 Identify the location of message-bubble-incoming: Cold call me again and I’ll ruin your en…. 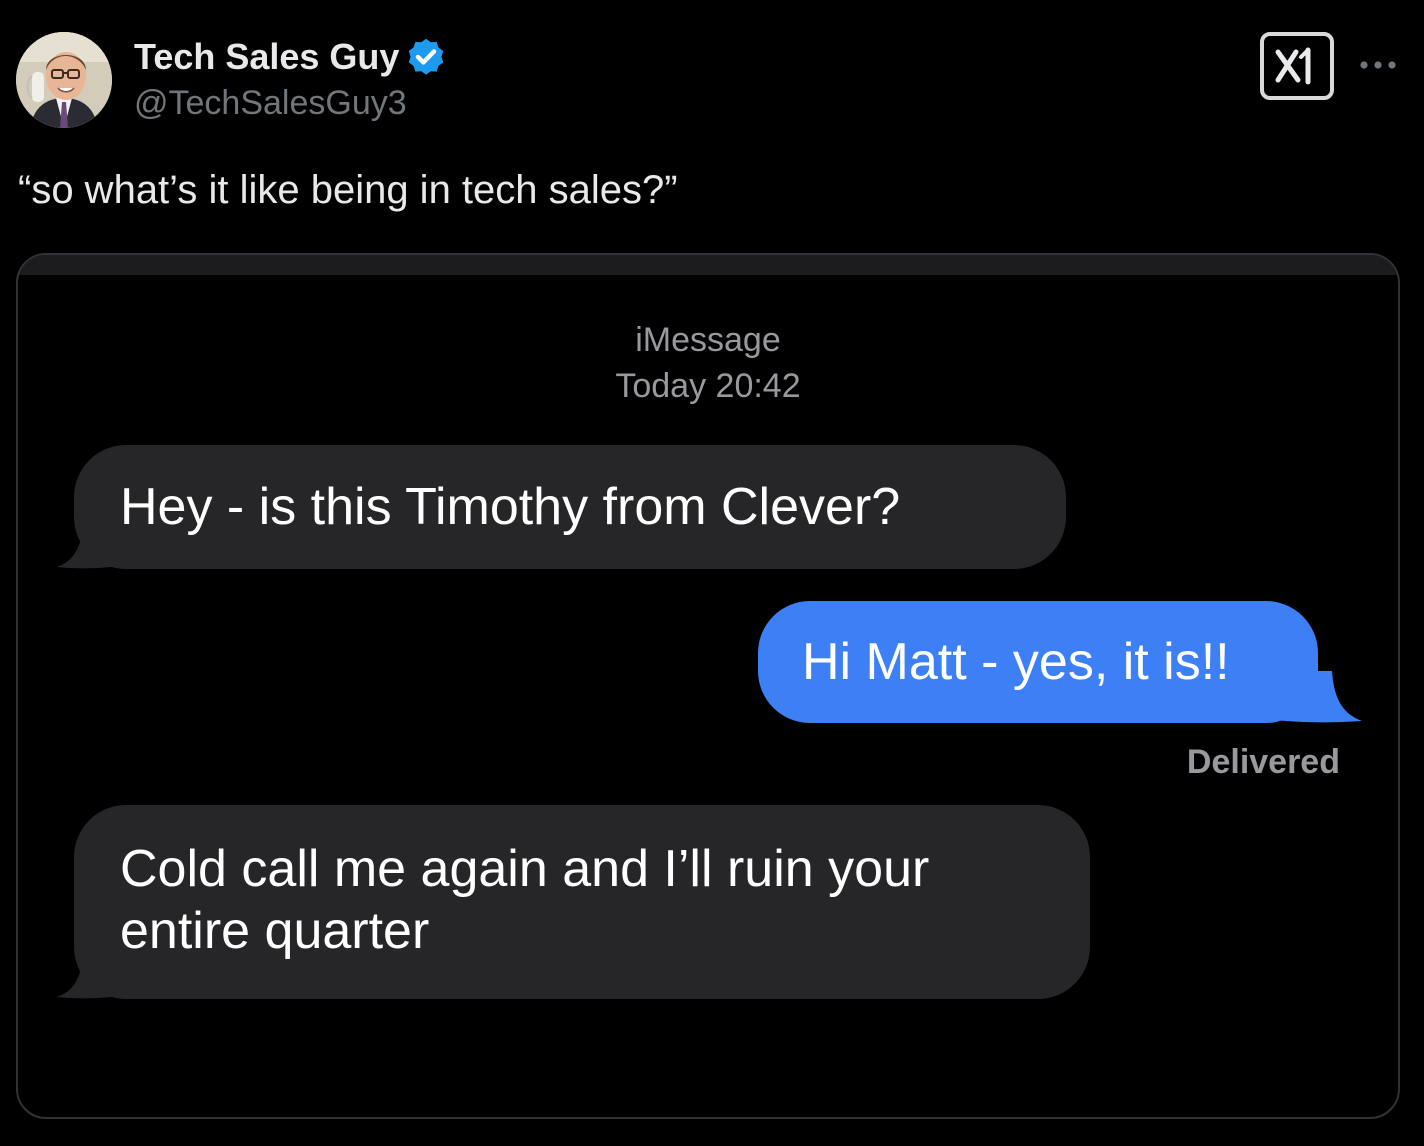
(582, 902).